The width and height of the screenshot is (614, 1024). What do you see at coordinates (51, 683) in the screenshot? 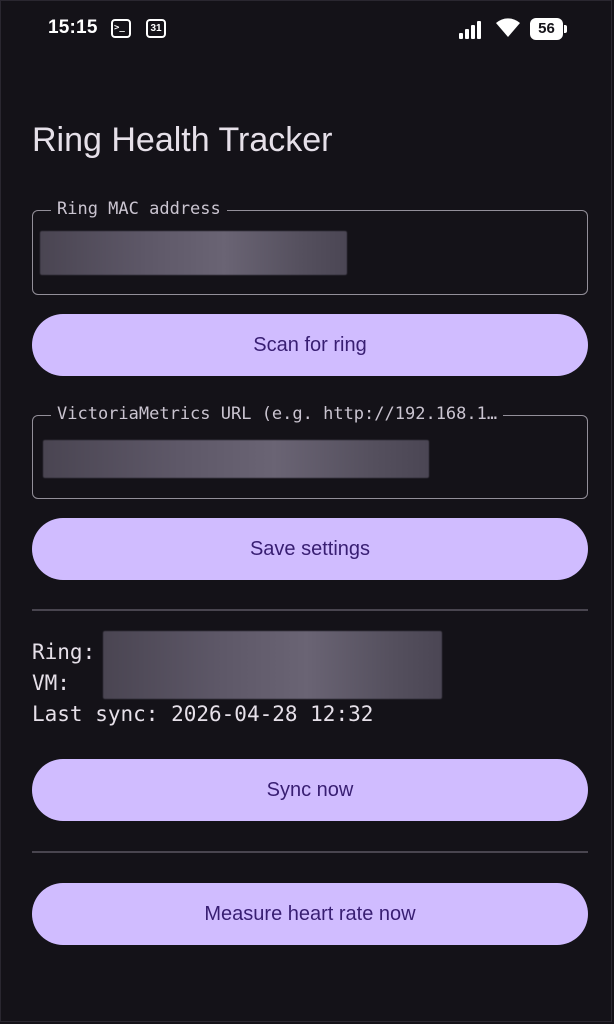
I see `vm-status-label: VM:` at bounding box center [51, 683].